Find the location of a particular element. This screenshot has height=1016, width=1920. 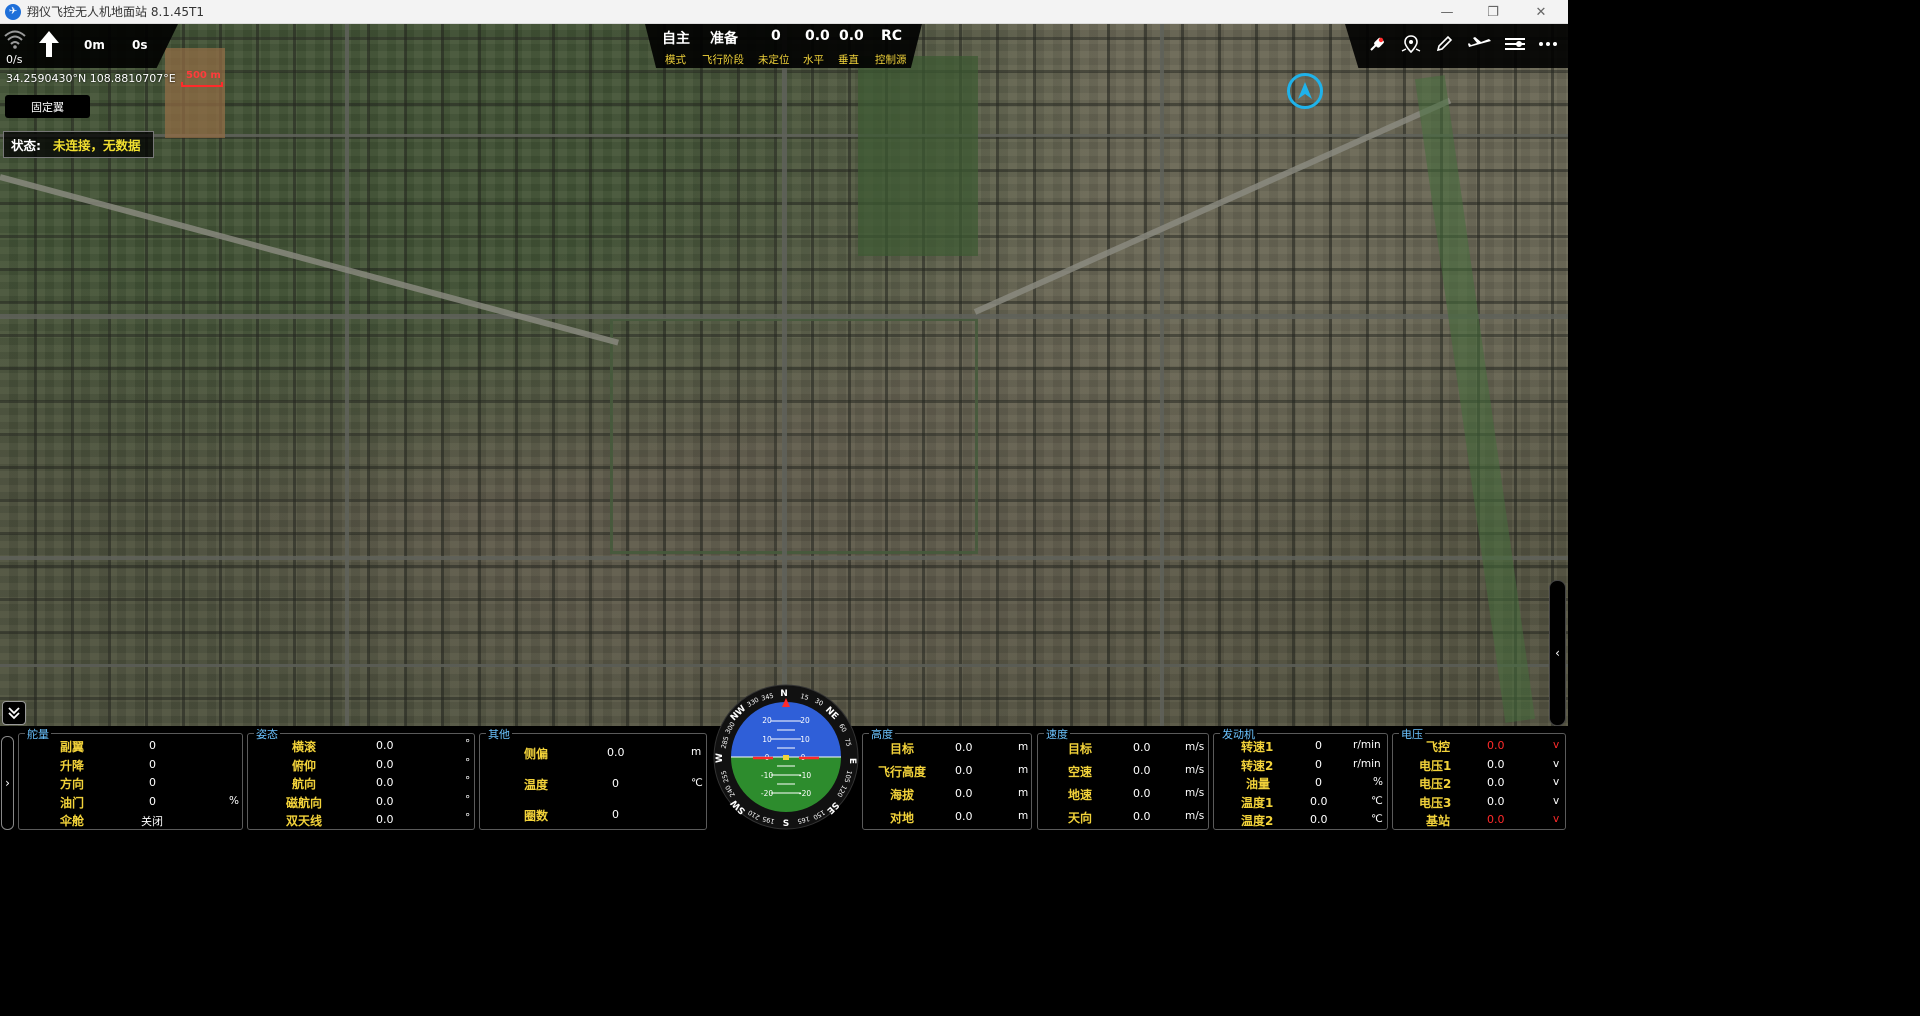

dual-antenna-value: 0.0 is located at coordinates (385, 819).